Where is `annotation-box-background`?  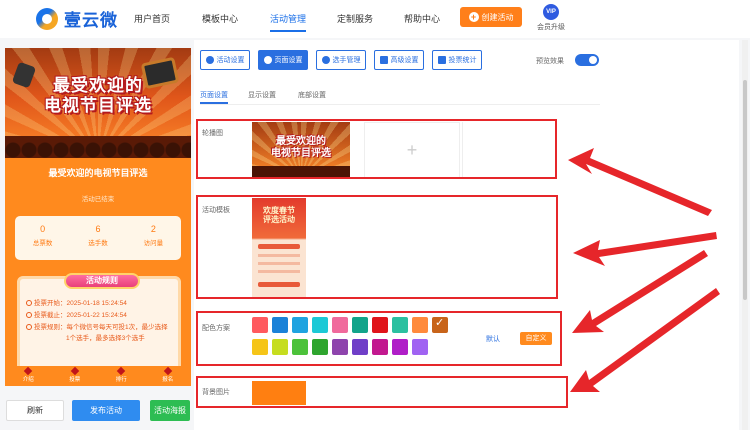 annotation-box-background is located at coordinates (382, 392).